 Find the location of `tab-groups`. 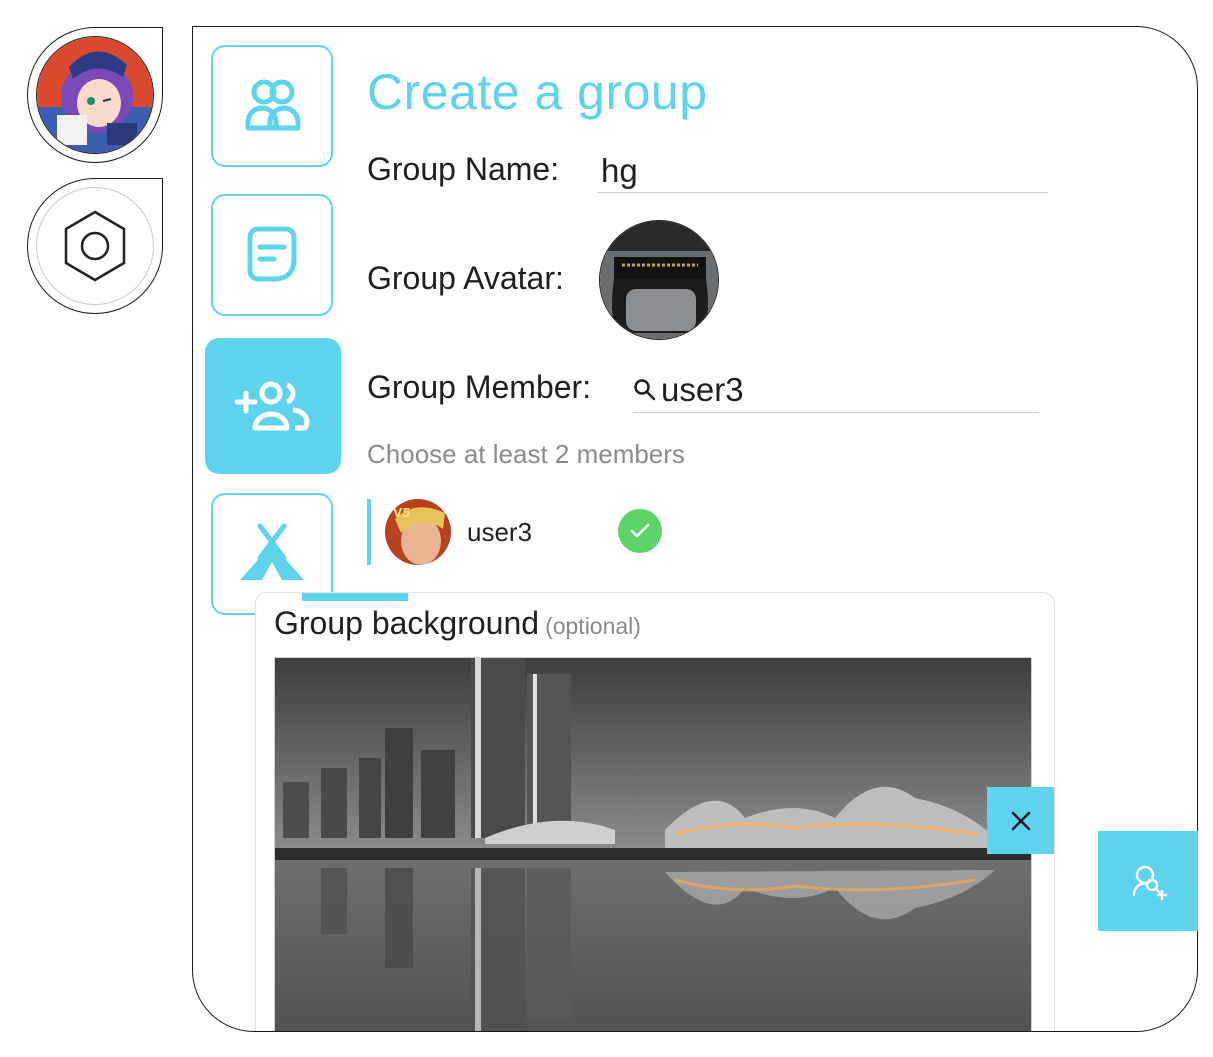

tab-groups is located at coordinates (272, 106).